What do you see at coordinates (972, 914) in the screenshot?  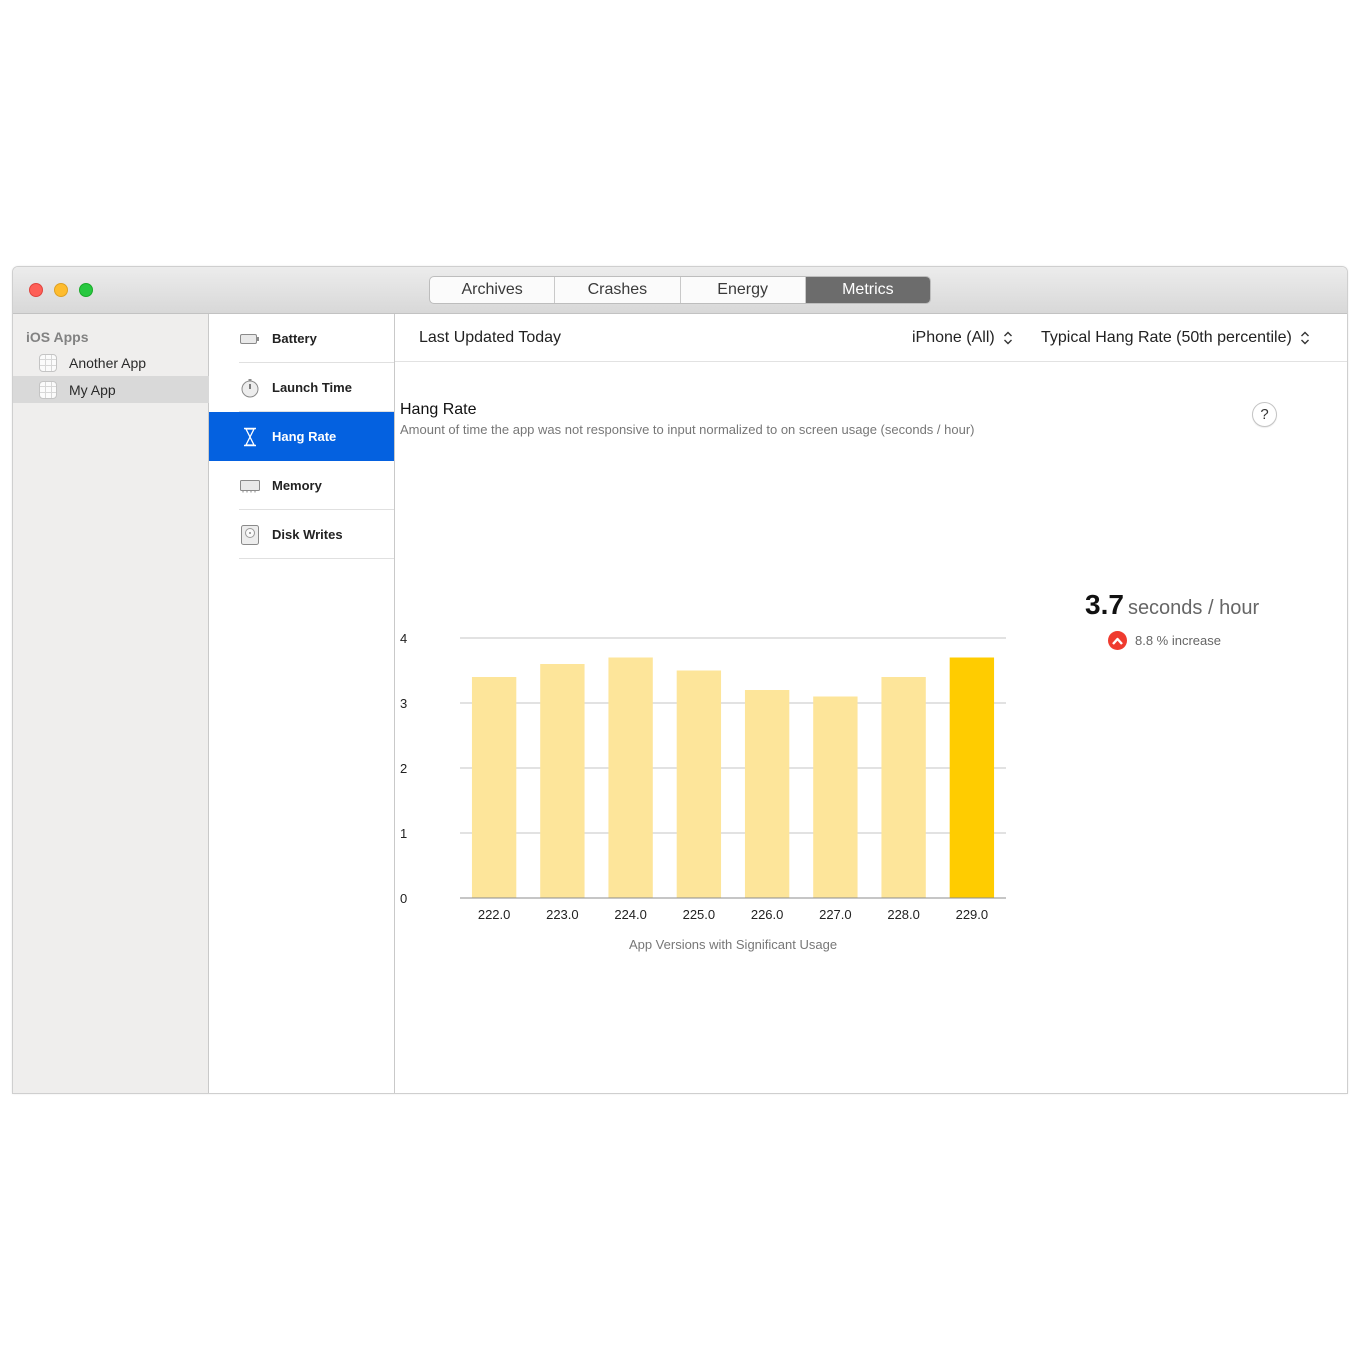 I see `x-tick-label: 229.0` at bounding box center [972, 914].